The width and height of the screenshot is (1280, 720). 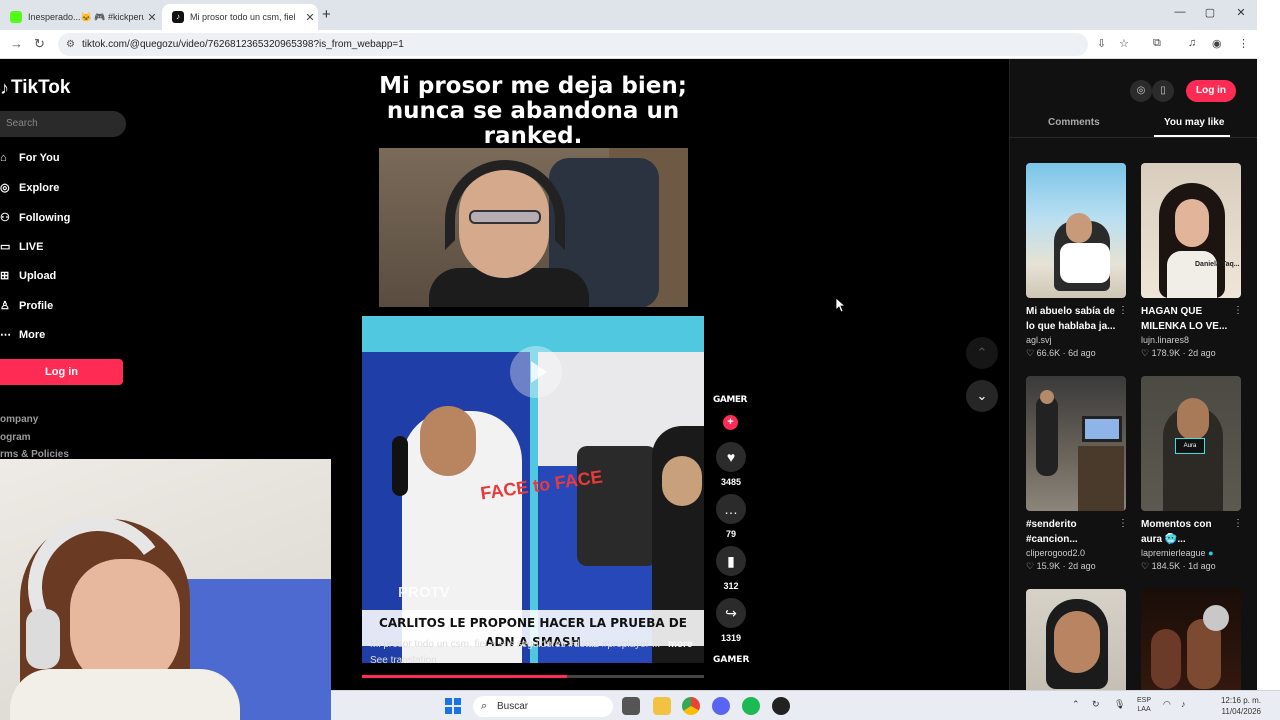 What do you see at coordinates (982, 353) in the screenshot?
I see `previous-video-button: ⌃` at bounding box center [982, 353].